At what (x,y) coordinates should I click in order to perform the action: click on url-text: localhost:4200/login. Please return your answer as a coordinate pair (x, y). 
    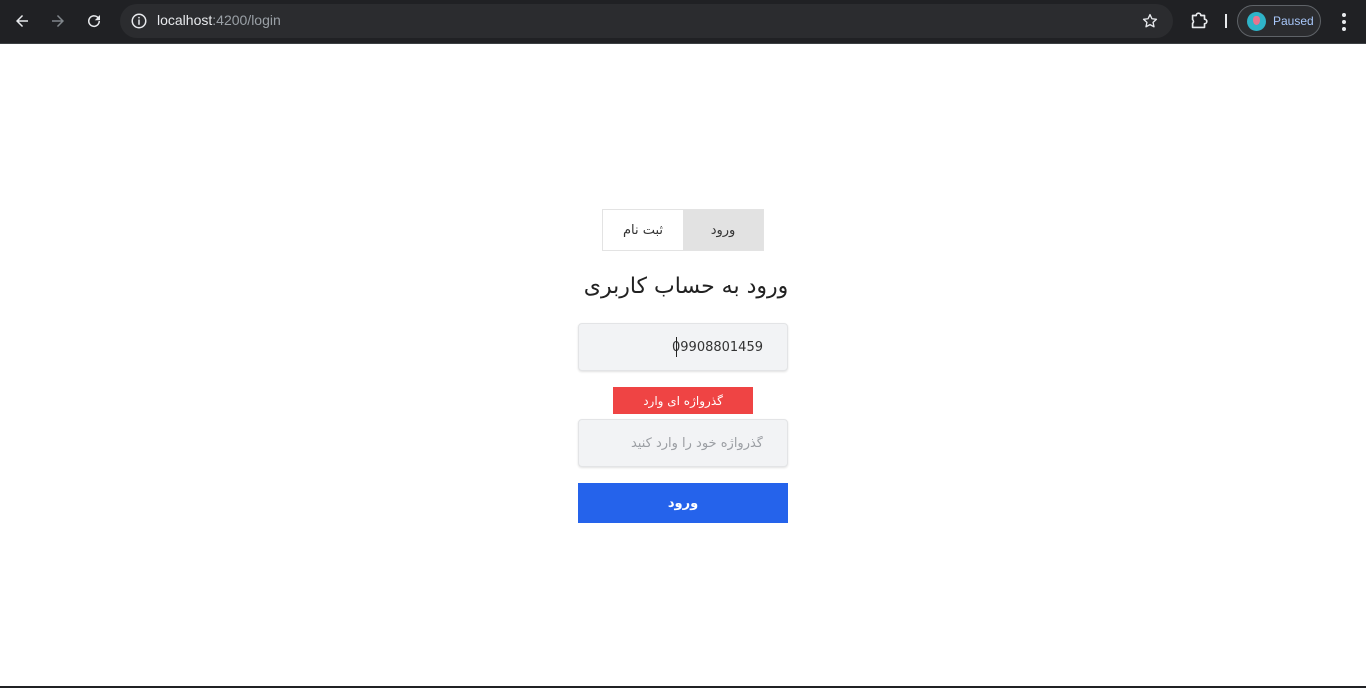
    Looking at the image, I should click on (219, 20).